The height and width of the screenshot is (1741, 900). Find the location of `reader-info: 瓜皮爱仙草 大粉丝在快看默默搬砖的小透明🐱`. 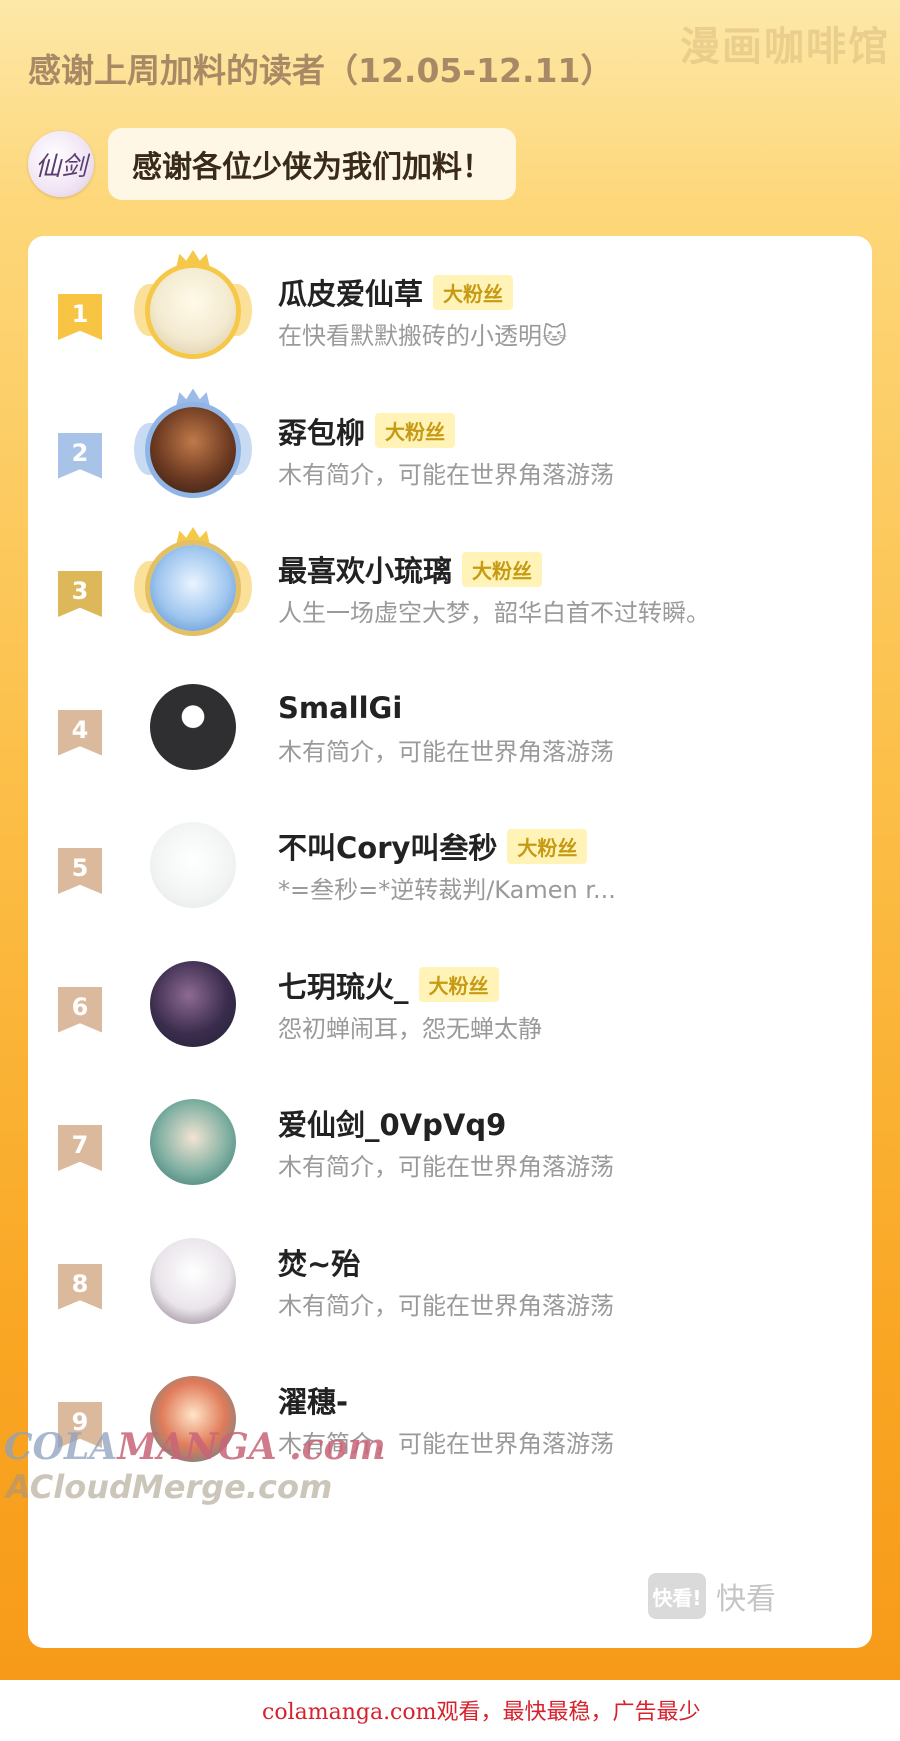

reader-info: 瓜皮爱仙草 大粉丝在快看默默搬砖的小透明🐱 is located at coordinates (565, 311).